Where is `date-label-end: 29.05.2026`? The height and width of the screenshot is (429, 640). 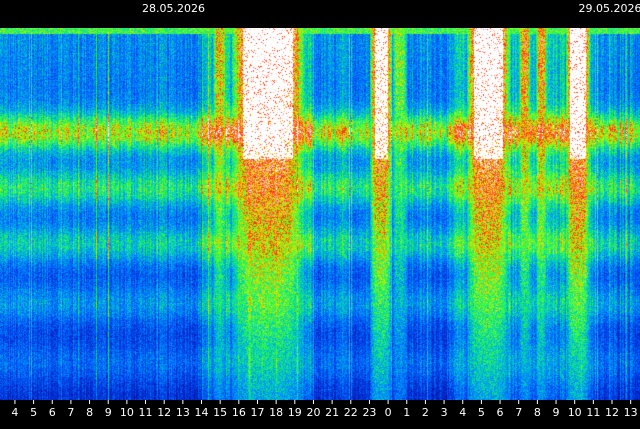
date-label-end: 29.05.2026 is located at coordinates (609, 8).